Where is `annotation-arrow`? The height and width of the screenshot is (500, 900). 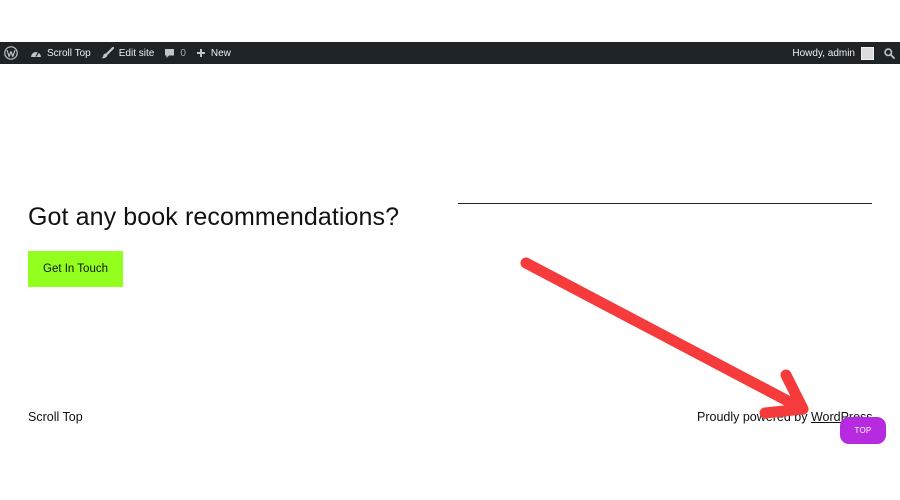
annotation-arrow is located at coordinates (664, 338).